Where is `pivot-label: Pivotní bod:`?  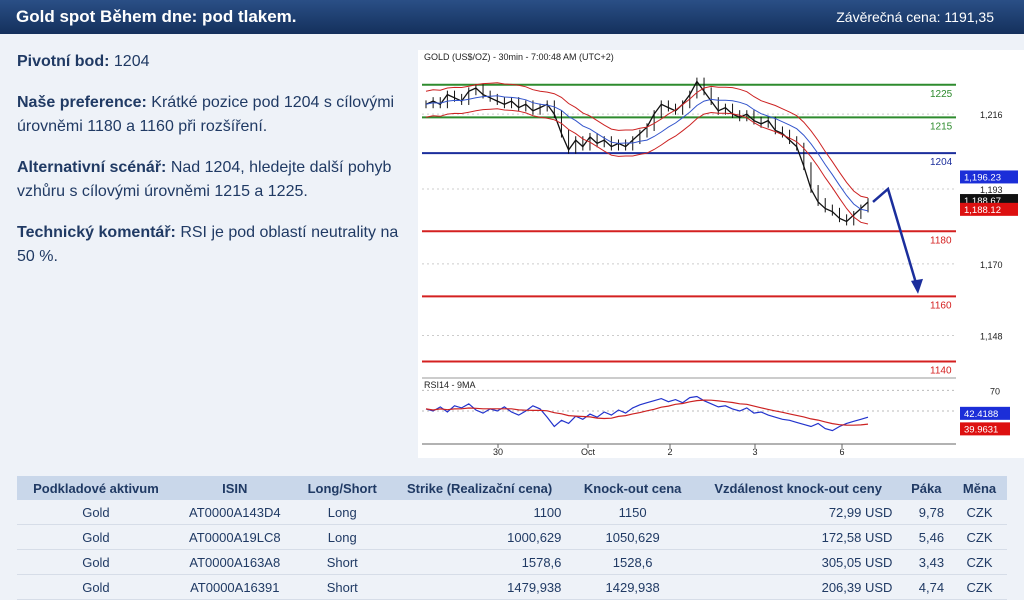 pivot-label: Pivotní bod: is located at coordinates (63, 61).